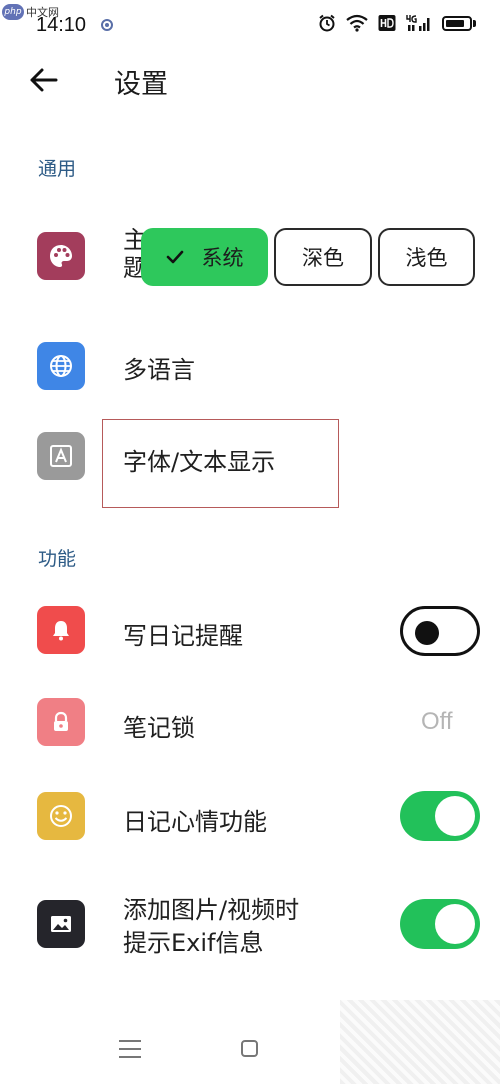 The width and height of the screenshot is (500, 1084). Describe the element at coordinates (57, 169) in the screenshot. I see `section-general-header: 通用` at that location.